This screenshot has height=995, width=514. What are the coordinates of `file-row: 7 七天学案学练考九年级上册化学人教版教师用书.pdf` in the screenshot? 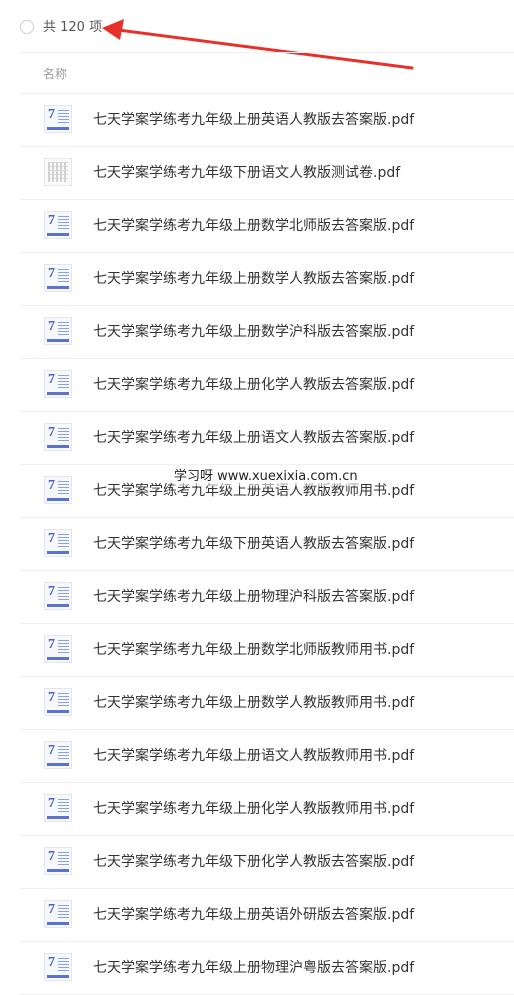 It's located at (267, 809).